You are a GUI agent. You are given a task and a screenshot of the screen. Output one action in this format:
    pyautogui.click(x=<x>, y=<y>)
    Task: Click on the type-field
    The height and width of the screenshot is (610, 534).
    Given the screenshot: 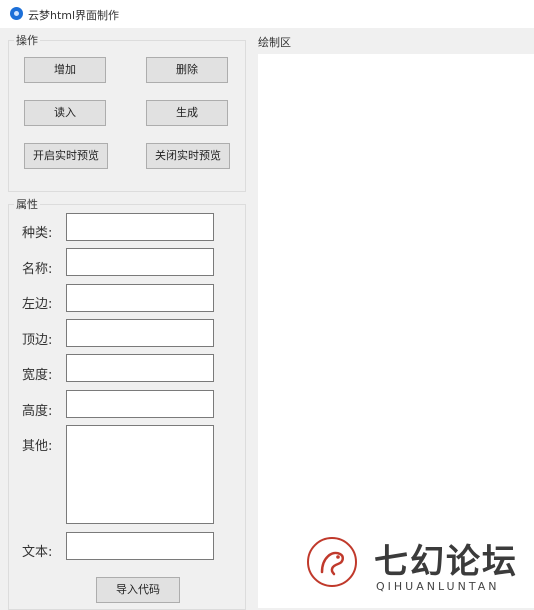 What is the action you would take?
    pyautogui.click(x=140, y=227)
    